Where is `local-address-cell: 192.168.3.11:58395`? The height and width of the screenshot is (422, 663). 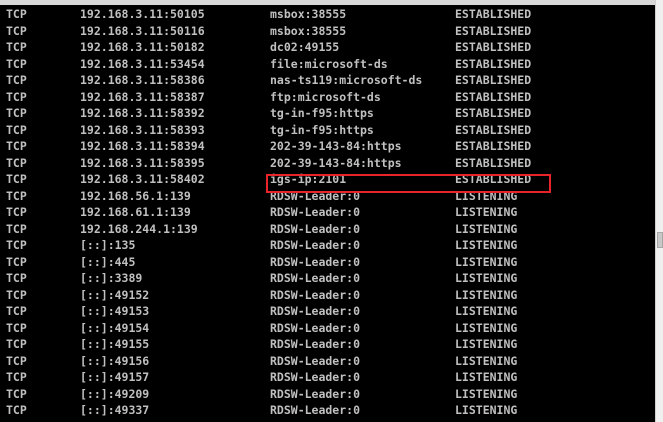
local-address-cell: 192.168.3.11:58395 is located at coordinates (142, 162).